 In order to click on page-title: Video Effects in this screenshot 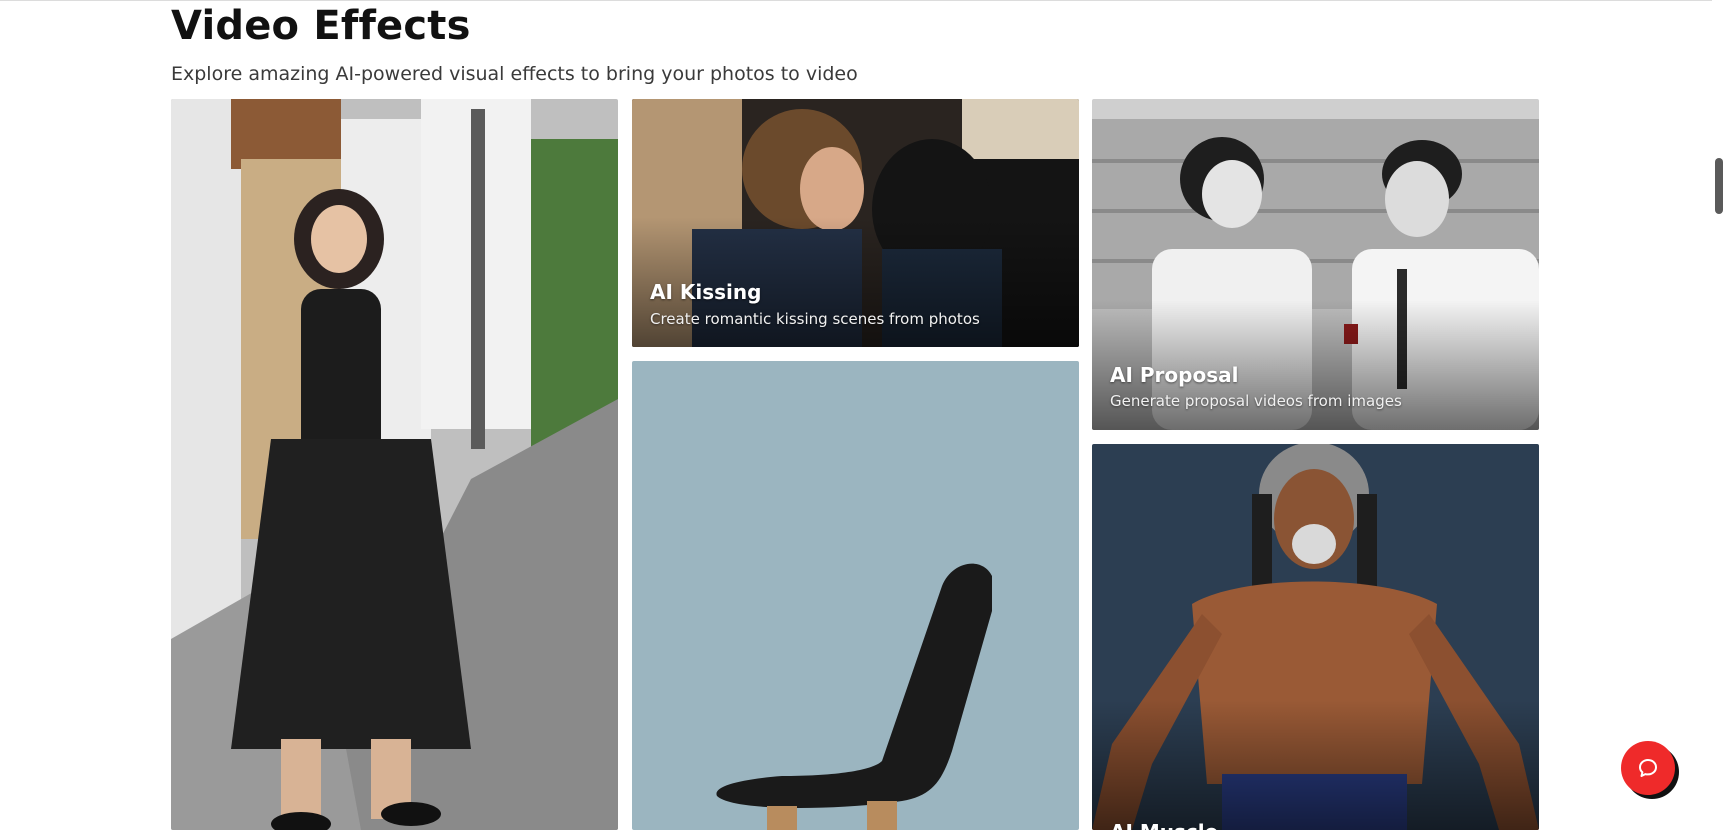, I will do `click(321, 26)`.